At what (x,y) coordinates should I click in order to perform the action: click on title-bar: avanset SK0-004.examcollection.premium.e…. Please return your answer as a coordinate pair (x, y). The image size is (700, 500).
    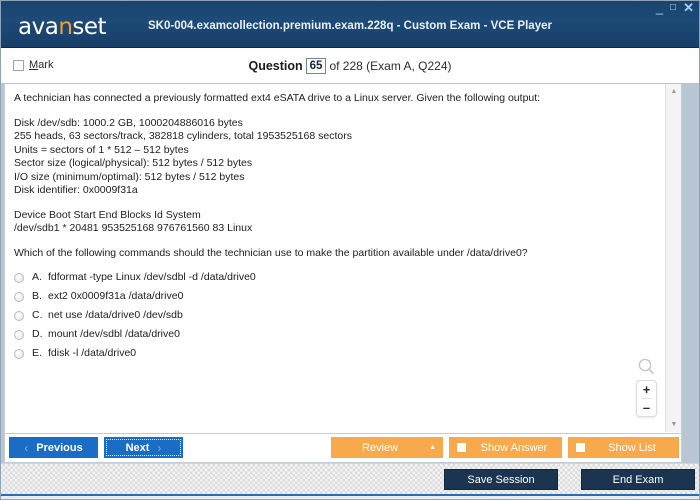
    Looking at the image, I should click on (350, 24).